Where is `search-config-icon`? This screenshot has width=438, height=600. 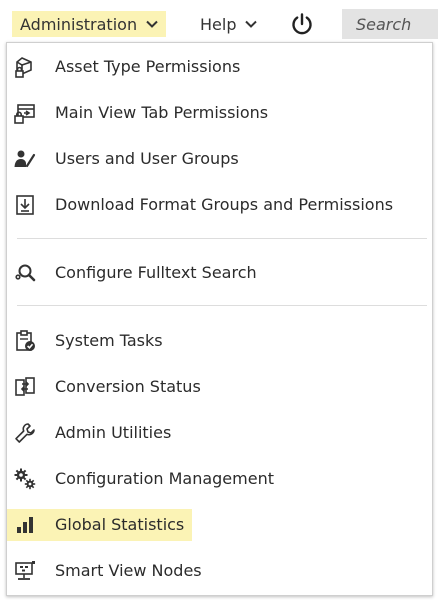
search-config-icon is located at coordinates (25, 273).